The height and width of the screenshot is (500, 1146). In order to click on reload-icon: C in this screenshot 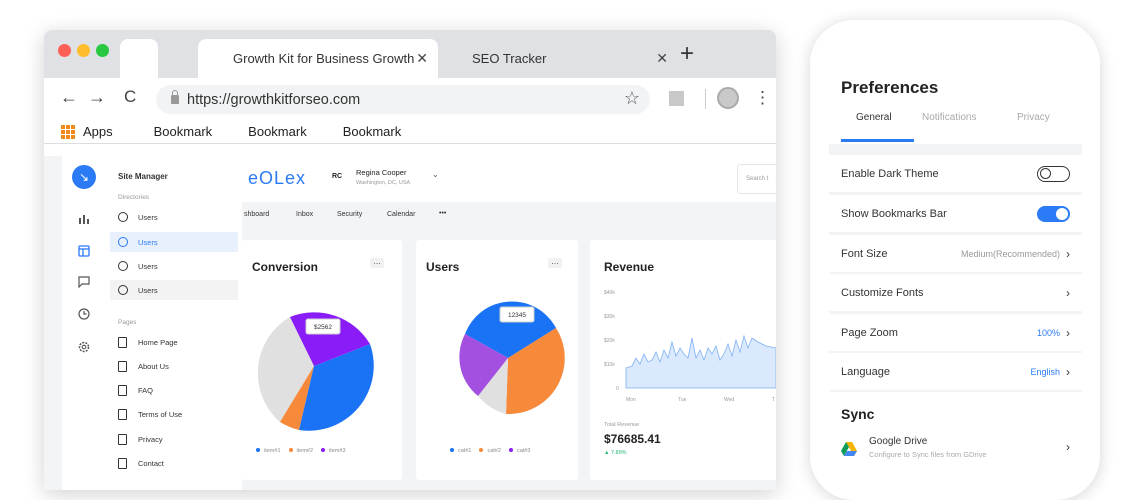, I will do `click(130, 97)`.